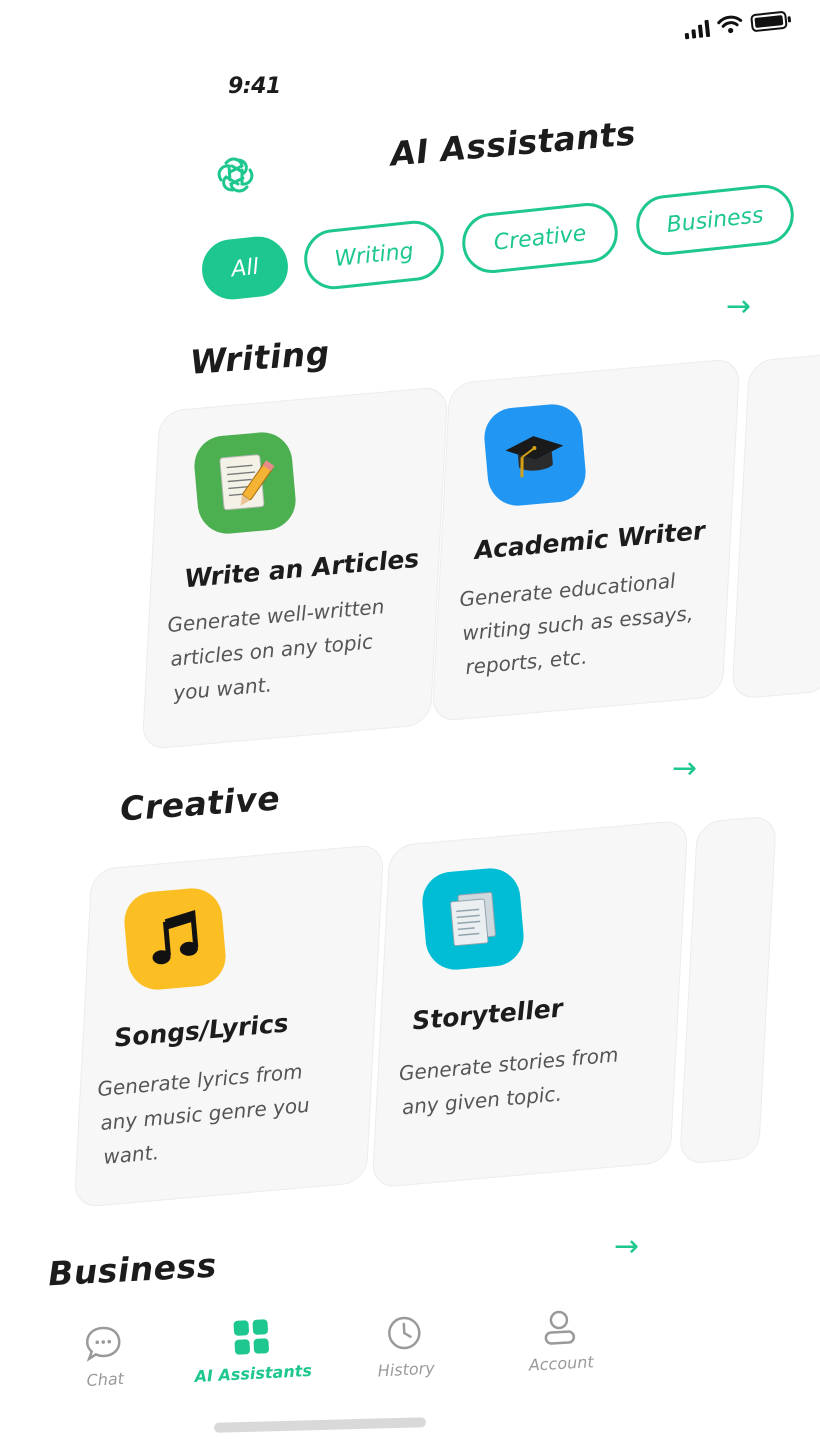 The width and height of the screenshot is (820, 1447). What do you see at coordinates (259, 357) in the screenshot?
I see `section-title-writing: Writing` at bounding box center [259, 357].